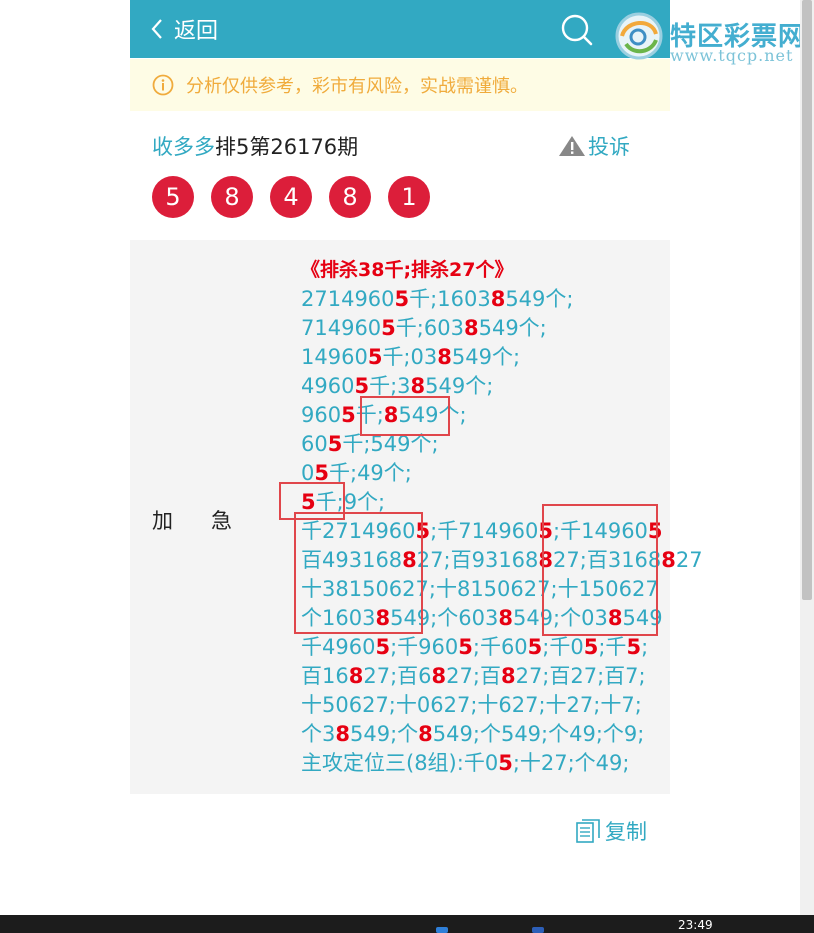 The width and height of the screenshot is (814, 933). Describe the element at coordinates (409, 197) in the screenshot. I see `result-ball: 1` at that location.